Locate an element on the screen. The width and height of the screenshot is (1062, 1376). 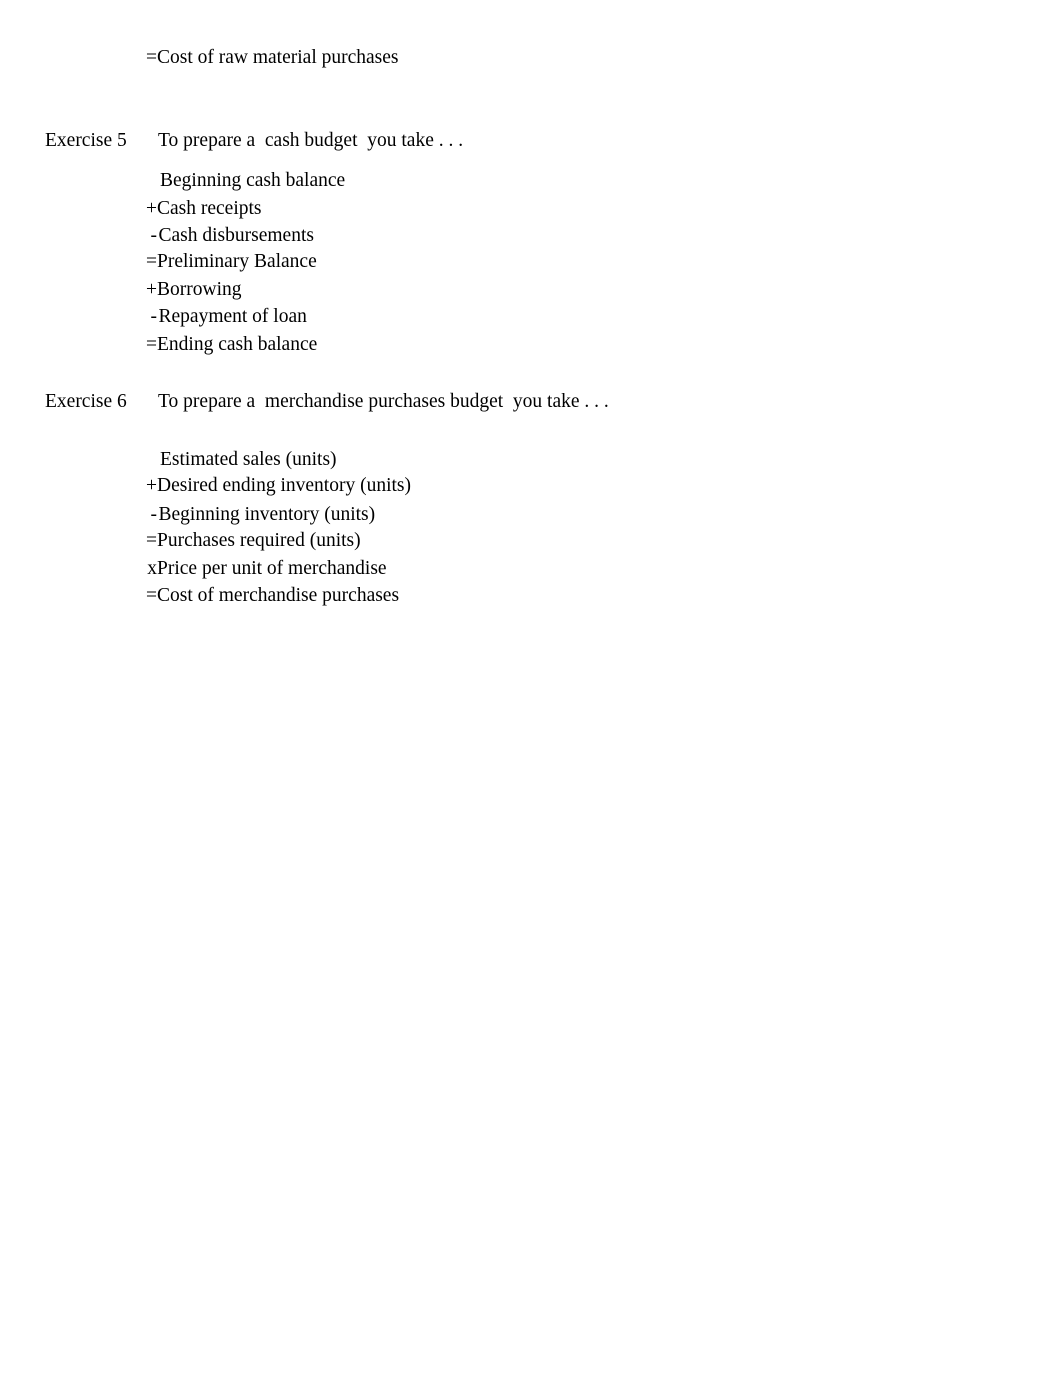
formula-term: Price per unit of merchandise is located at coordinates (272, 568).